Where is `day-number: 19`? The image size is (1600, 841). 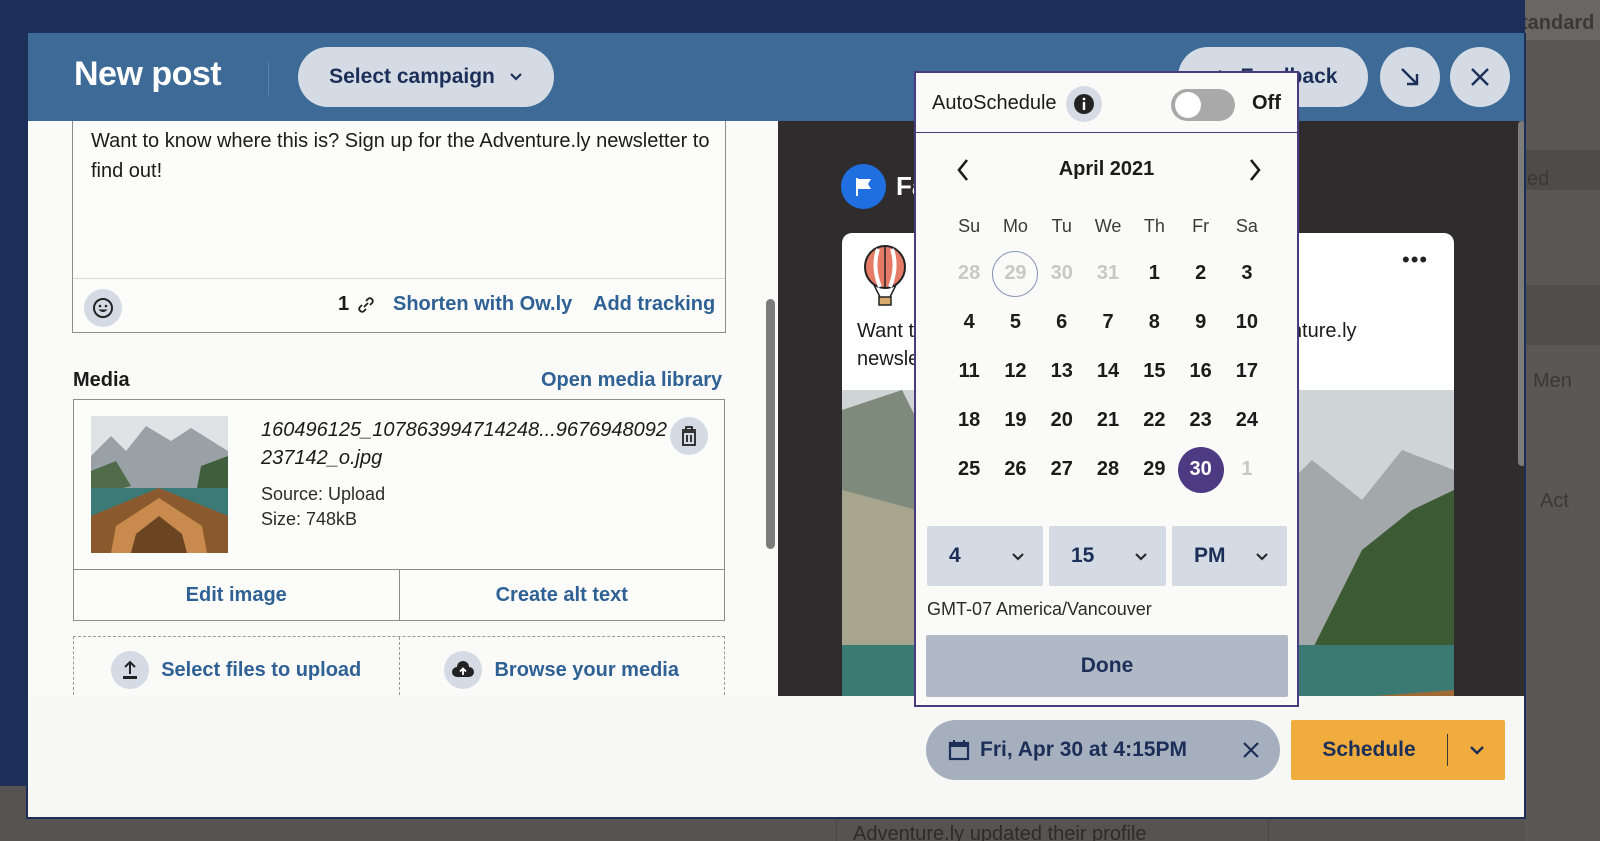 day-number: 19 is located at coordinates (1015, 420).